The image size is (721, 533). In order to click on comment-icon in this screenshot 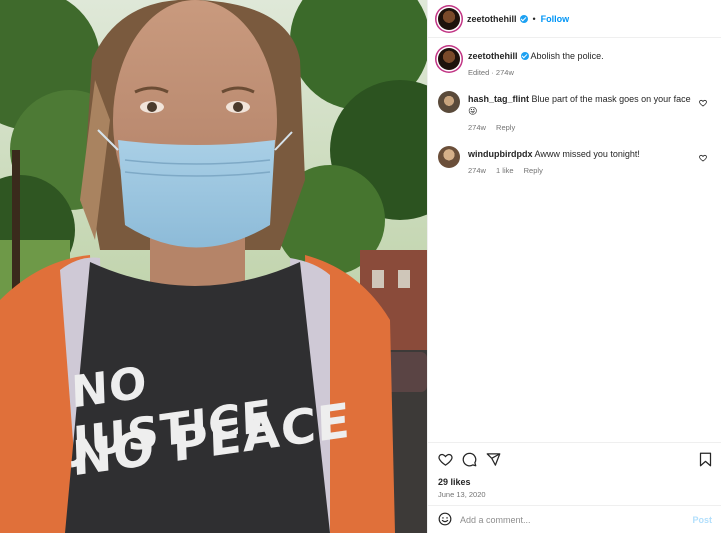, I will do `click(469, 460)`.